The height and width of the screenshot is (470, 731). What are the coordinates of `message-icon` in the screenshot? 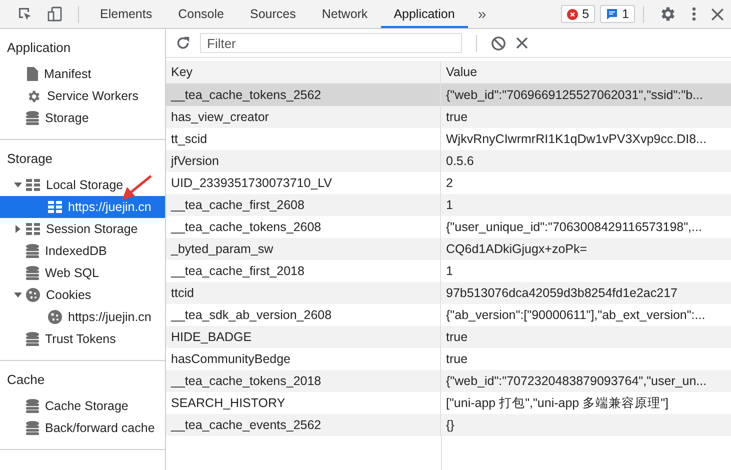 It's located at (612, 14).